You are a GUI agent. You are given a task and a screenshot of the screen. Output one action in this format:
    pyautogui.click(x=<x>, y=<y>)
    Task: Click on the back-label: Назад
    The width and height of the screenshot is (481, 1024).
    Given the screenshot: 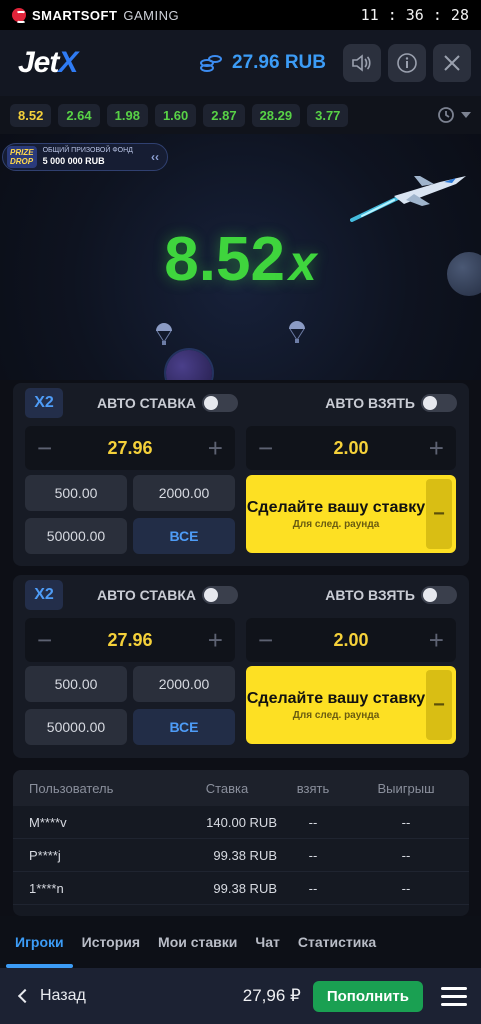 What is the action you would take?
    pyautogui.click(x=63, y=995)
    